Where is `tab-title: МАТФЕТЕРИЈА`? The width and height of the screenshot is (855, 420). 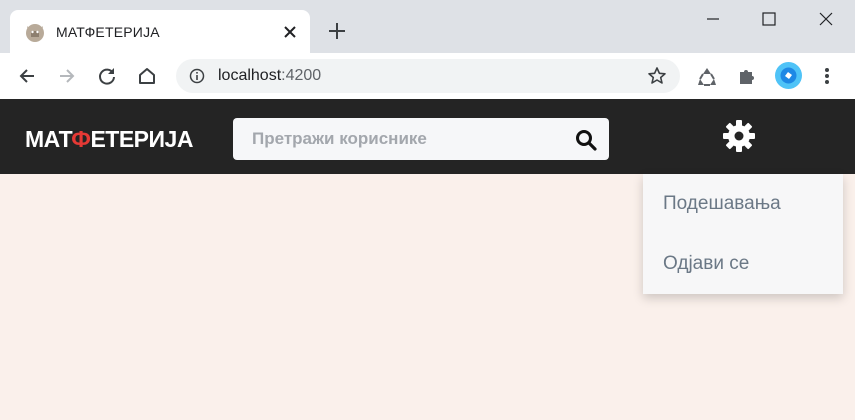
tab-title: МАТФЕТЕРИЈА is located at coordinates (108, 32).